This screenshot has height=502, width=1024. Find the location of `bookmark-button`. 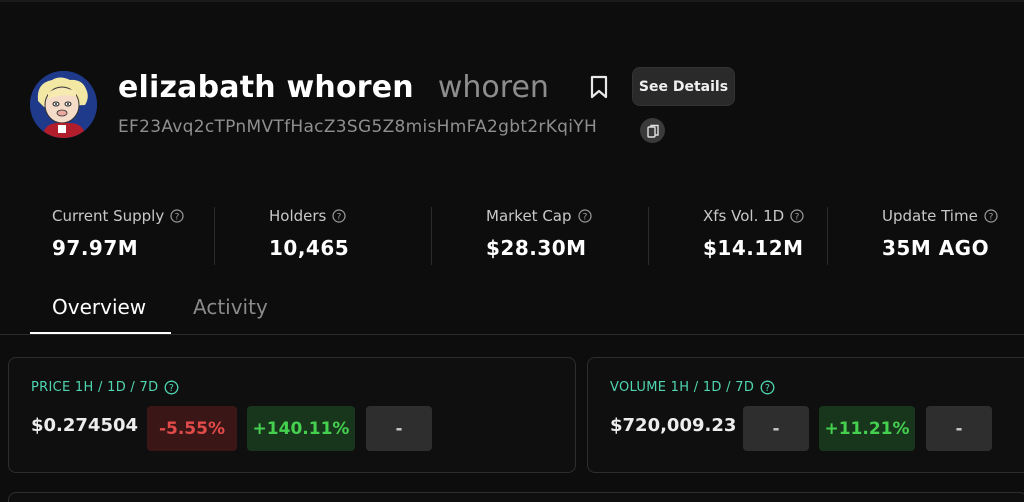

bookmark-button is located at coordinates (599, 87).